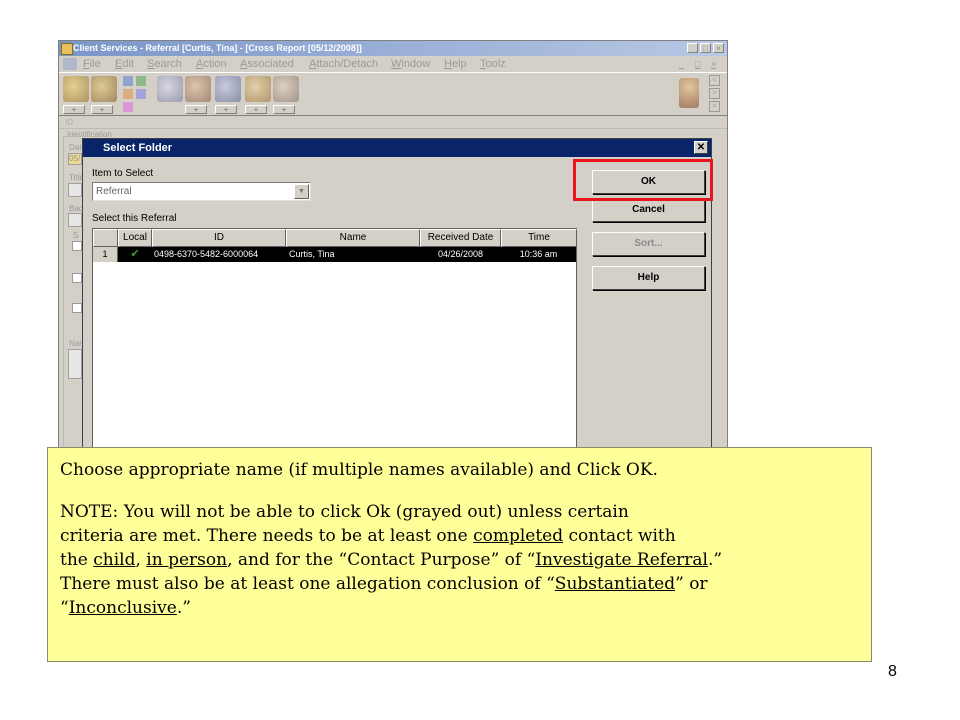 Image resolution: width=960 pixels, height=720 pixels. Describe the element at coordinates (518, 536) in the screenshot. I see `note-underlined: completed` at that location.